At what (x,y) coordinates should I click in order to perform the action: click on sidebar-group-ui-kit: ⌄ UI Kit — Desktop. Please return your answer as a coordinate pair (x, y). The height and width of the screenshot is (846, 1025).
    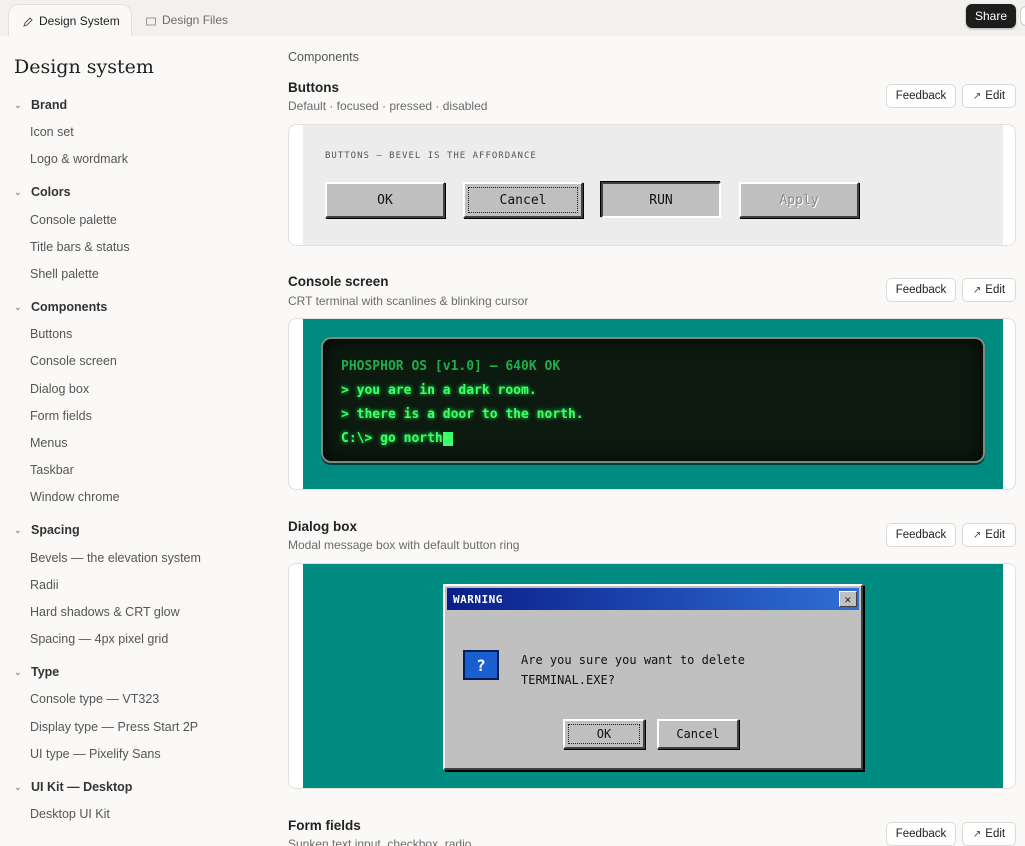
    Looking at the image, I should click on (73, 787).